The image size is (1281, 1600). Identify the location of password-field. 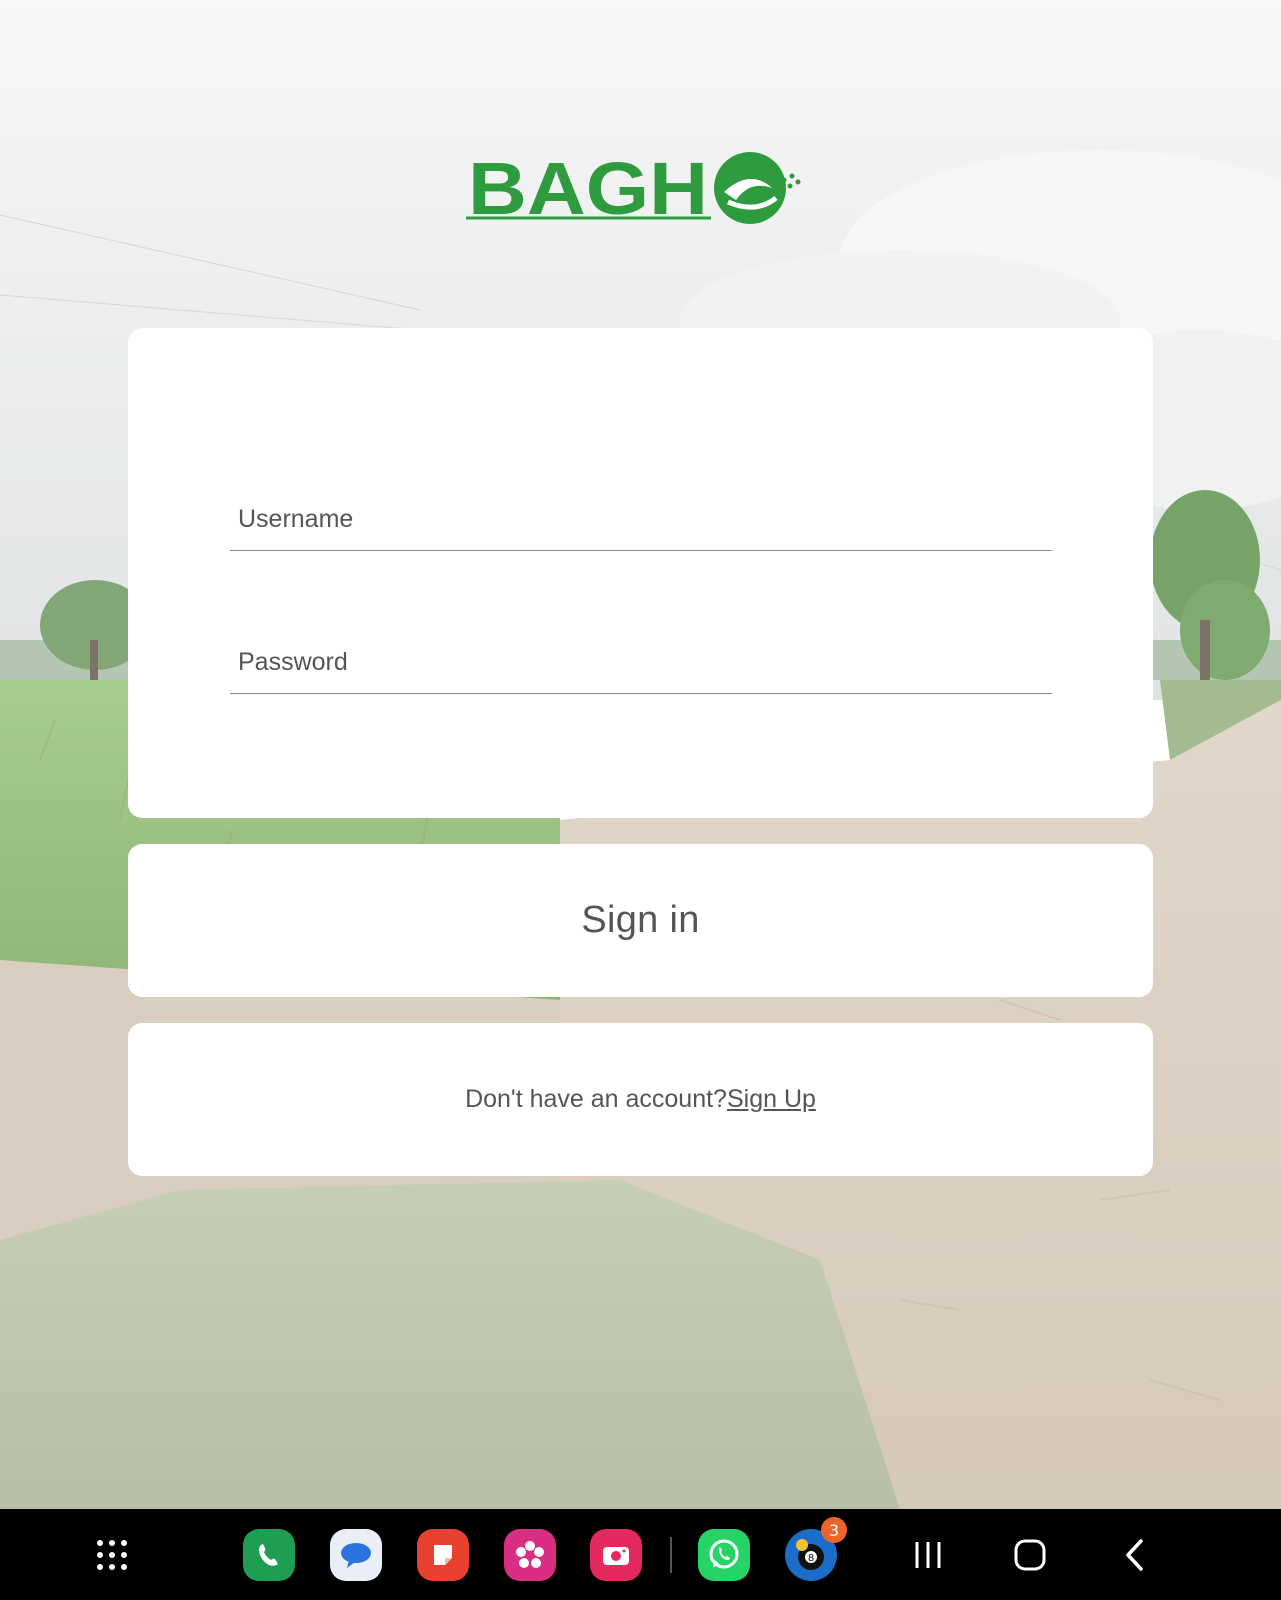
(641, 648).